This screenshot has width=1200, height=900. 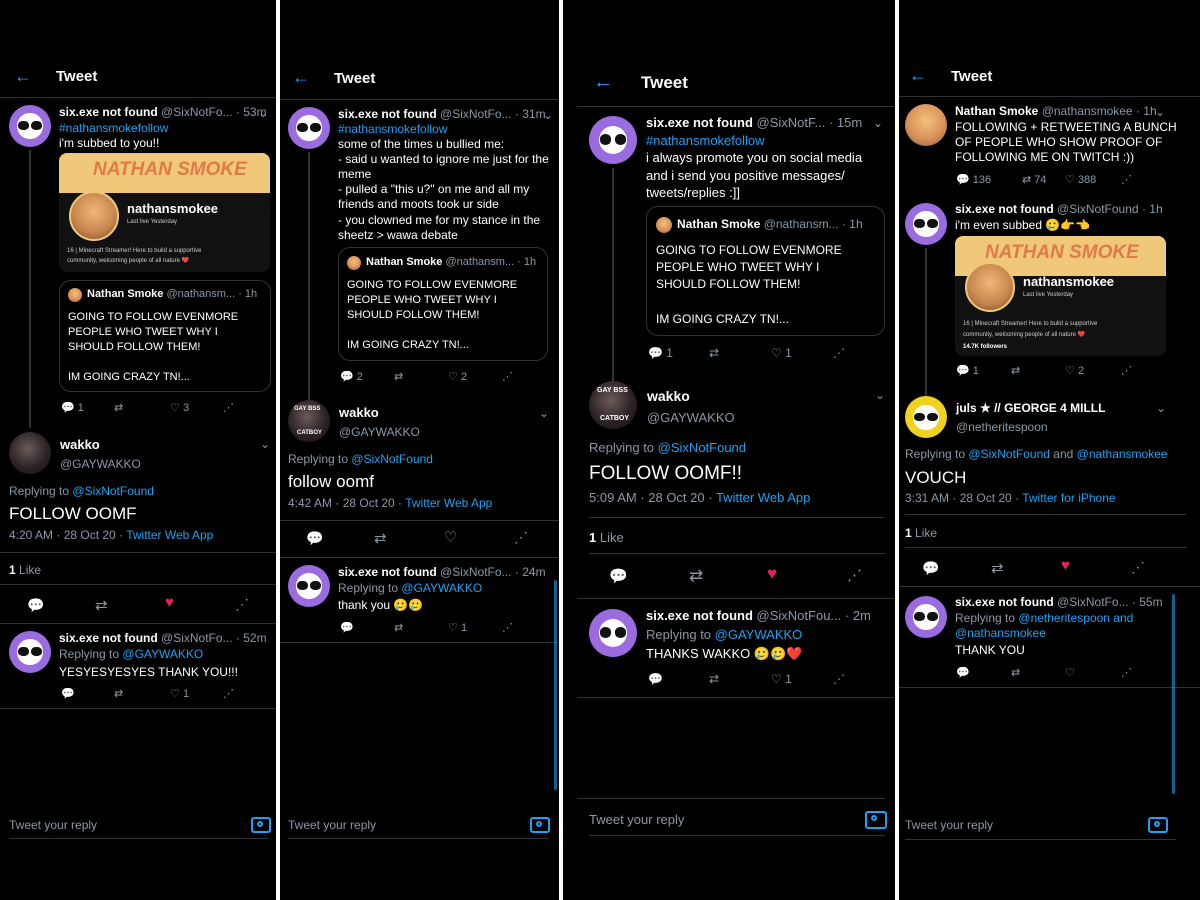 I want to click on reply-action: 💬 136, so click(x=973, y=179).